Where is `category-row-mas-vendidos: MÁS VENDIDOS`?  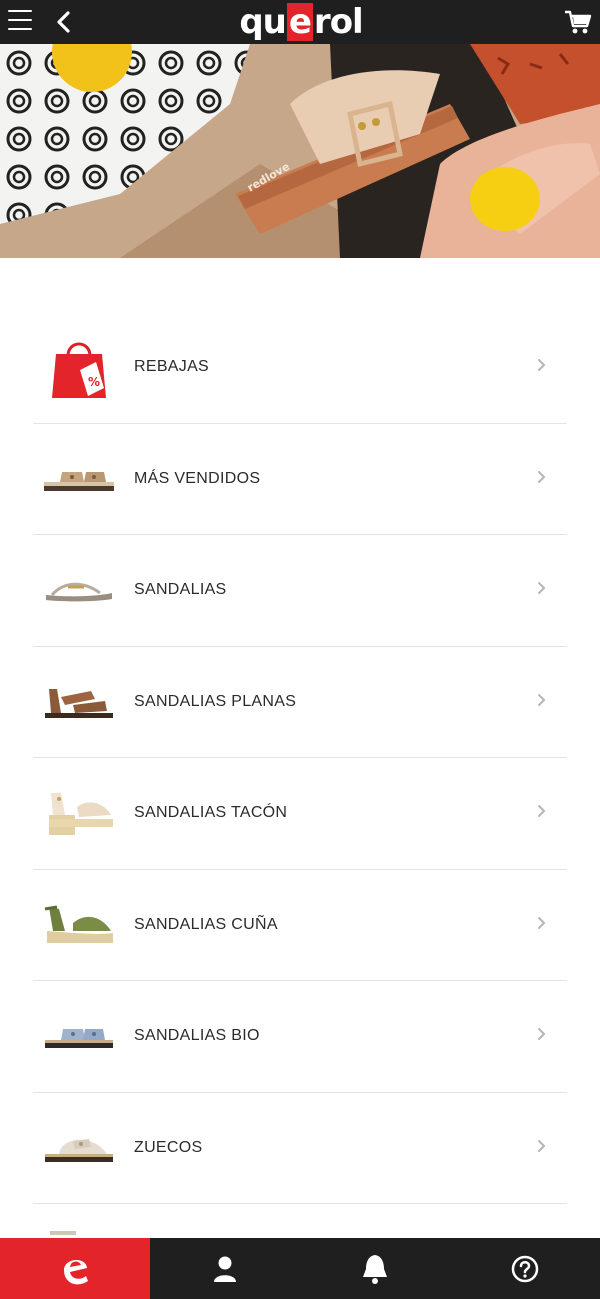 category-row-mas-vendidos: MÁS VENDIDOS is located at coordinates (300, 479).